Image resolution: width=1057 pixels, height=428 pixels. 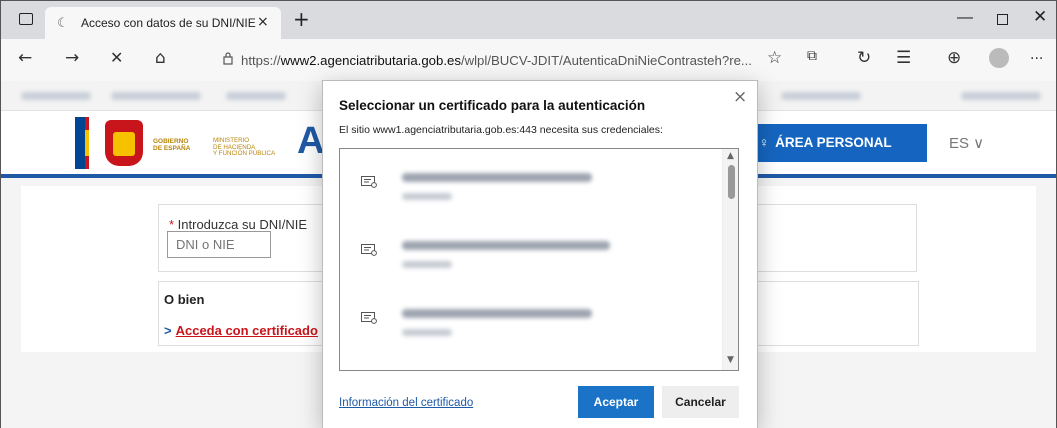 I want to click on back-icon: ←, so click(x=25, y=58).